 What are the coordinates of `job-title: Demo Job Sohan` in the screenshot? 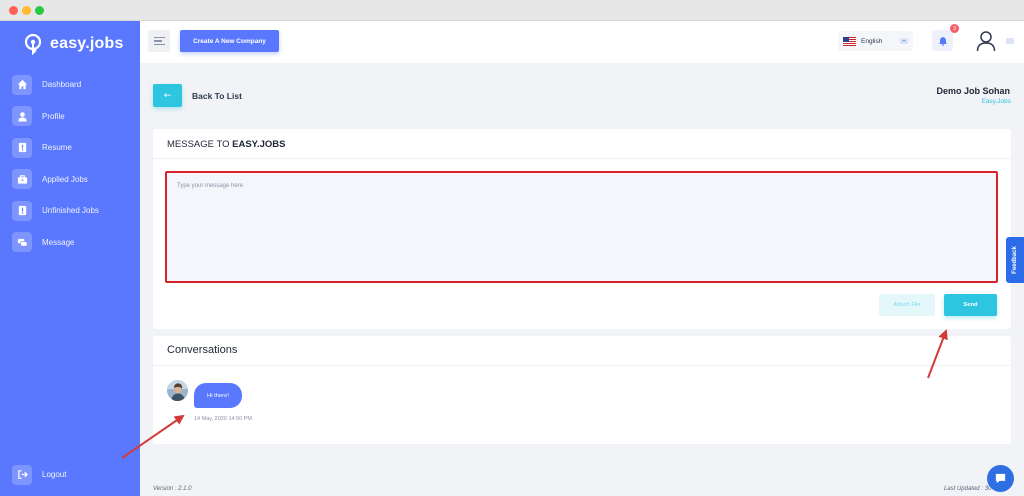 It's located at (973, 91).